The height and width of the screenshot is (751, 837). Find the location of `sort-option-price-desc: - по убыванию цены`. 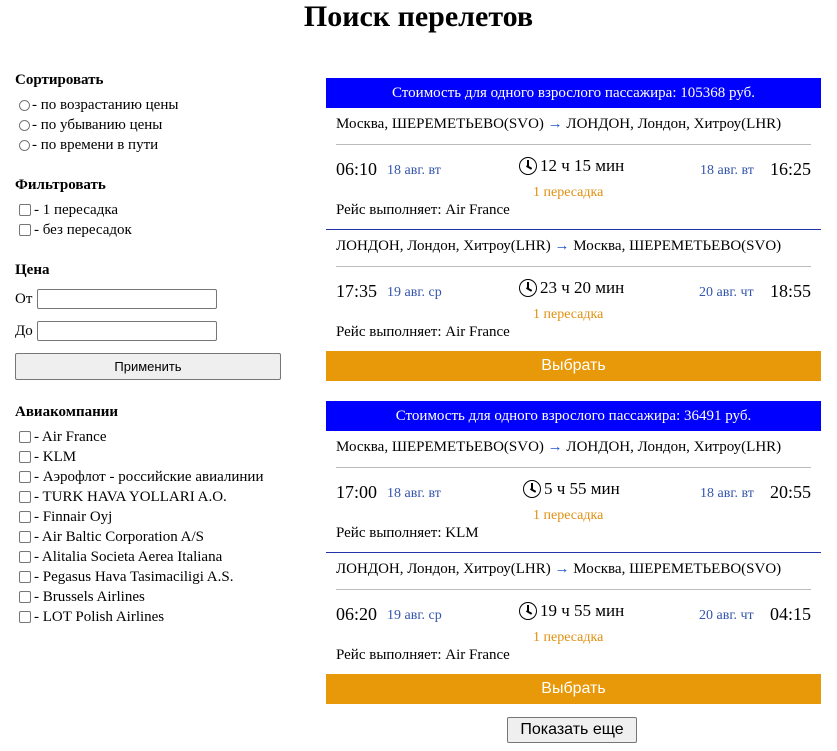

sort-option-price-desc: - по убыванию цены is located at coordinates (155, 125).